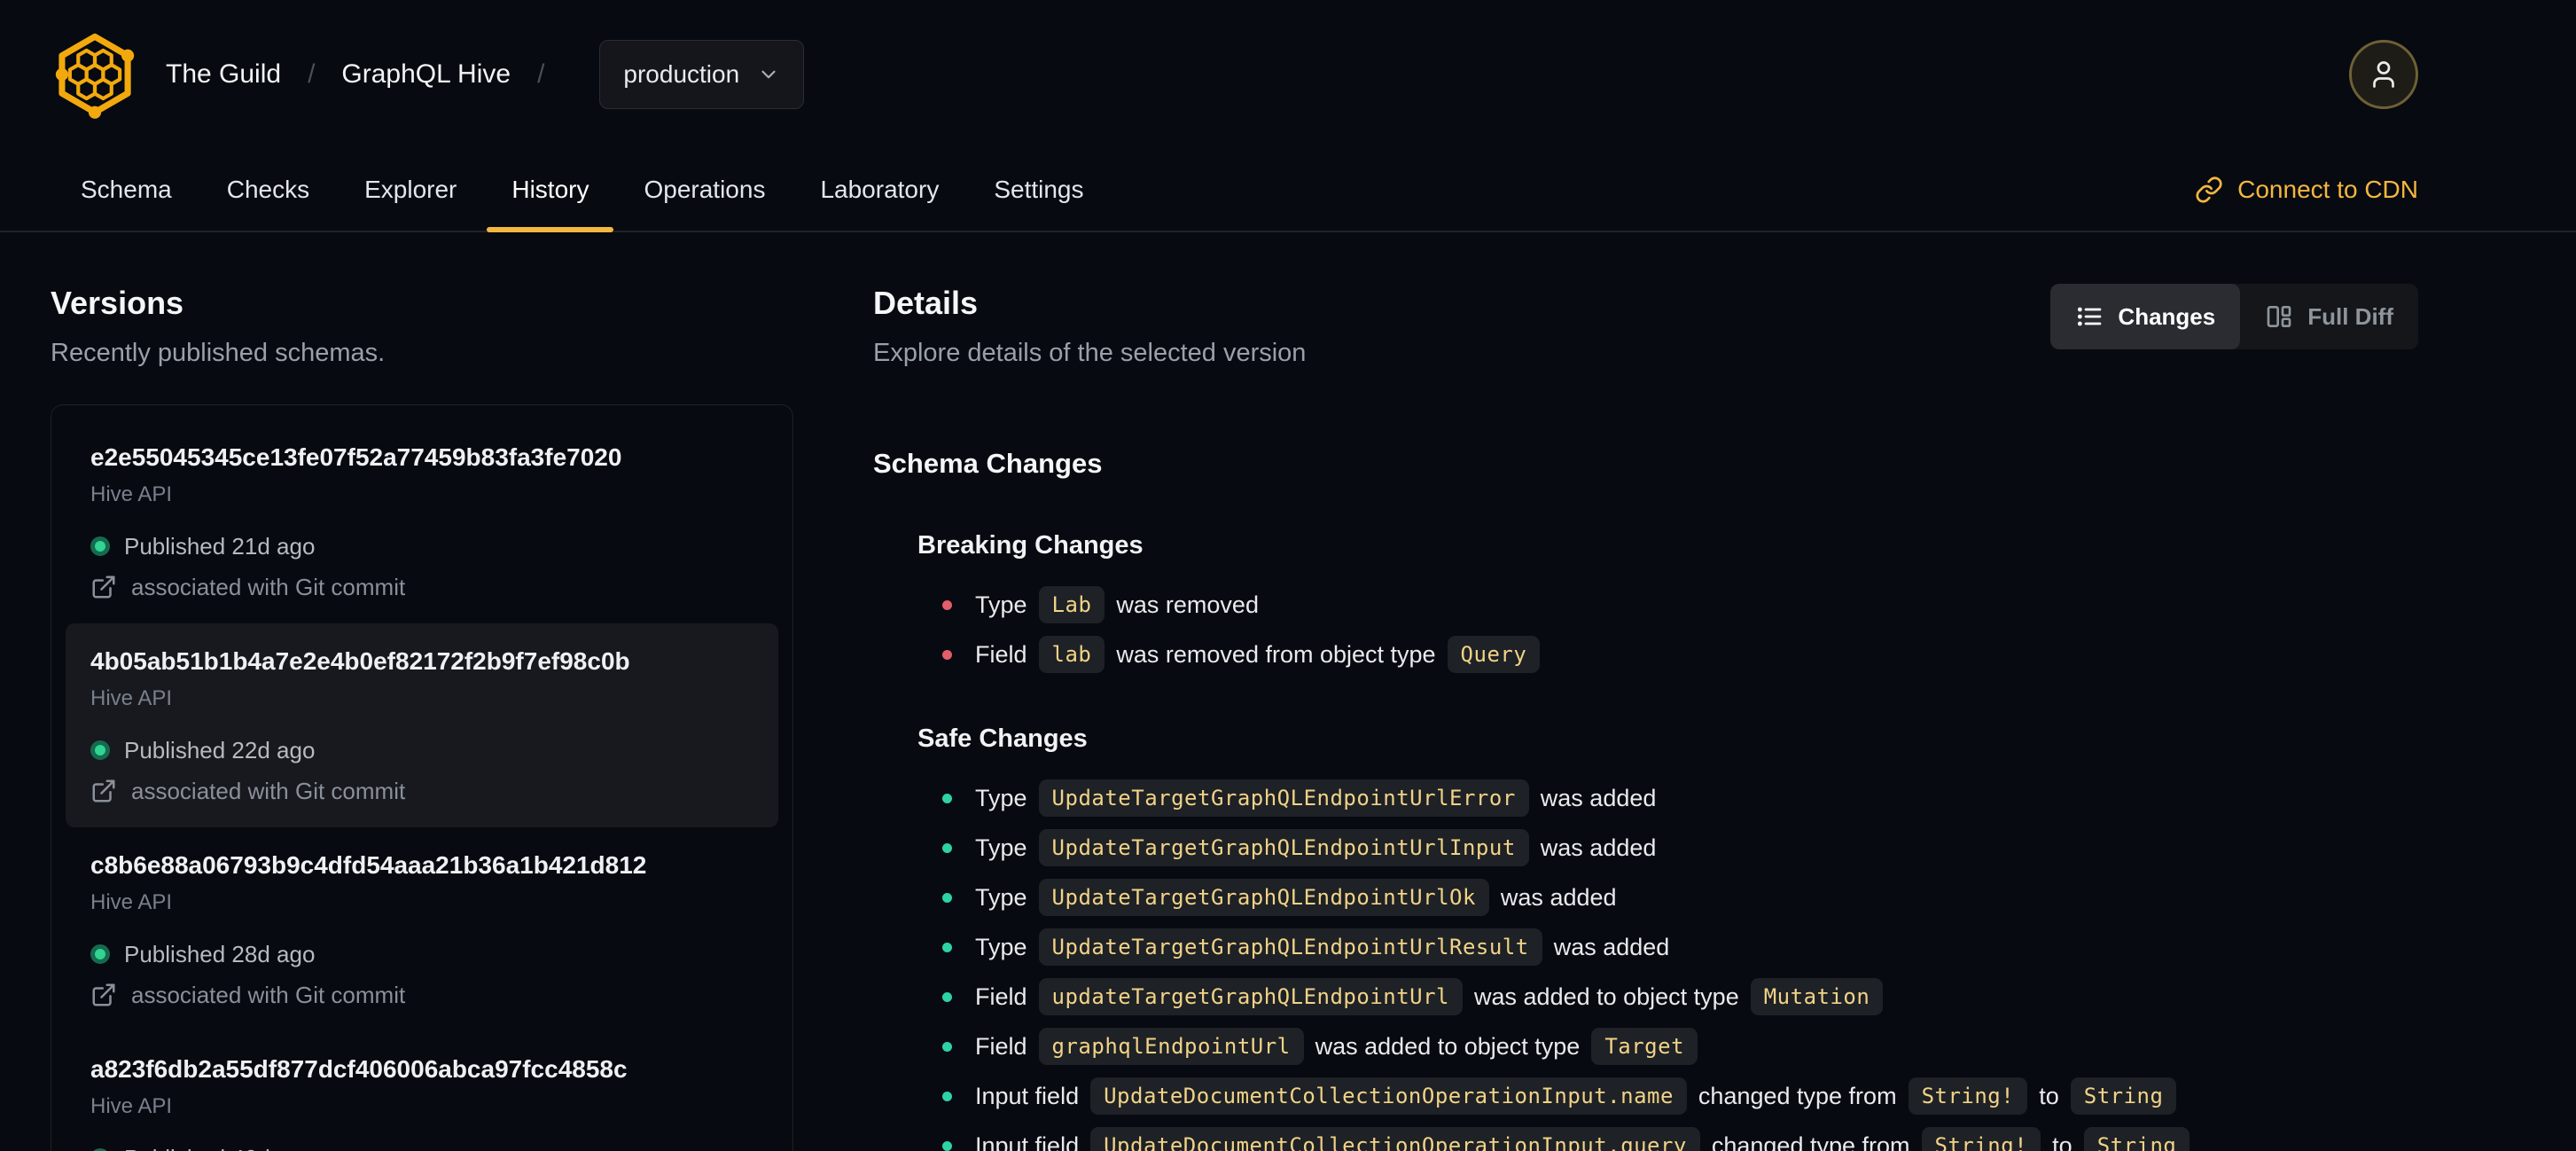  I want to click on version-hash: e2e55045345ce13fe07f52a77459b83fa3fe7020, so click(356, 457).